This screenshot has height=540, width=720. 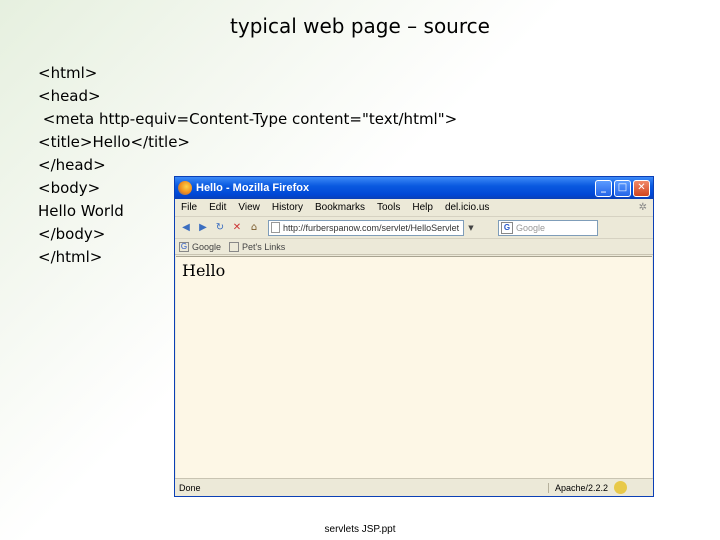 What do you see at coordinates (204, 270) in the screenshot?
I see `page-content-text: Hello` at bounding box center [204, 270].